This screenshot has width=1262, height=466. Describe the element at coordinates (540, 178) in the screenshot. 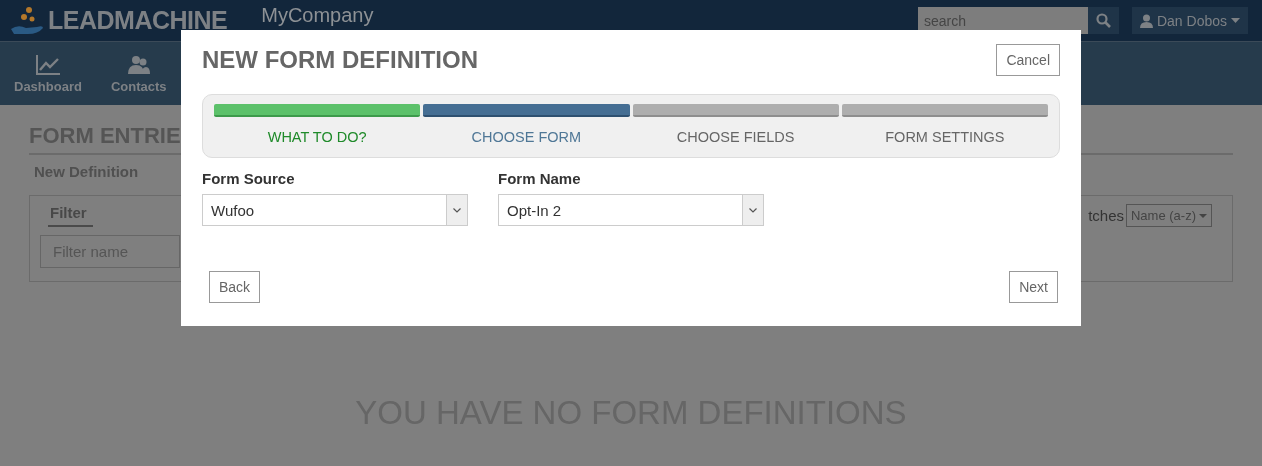

I see `field-label: Form Name` at that location.